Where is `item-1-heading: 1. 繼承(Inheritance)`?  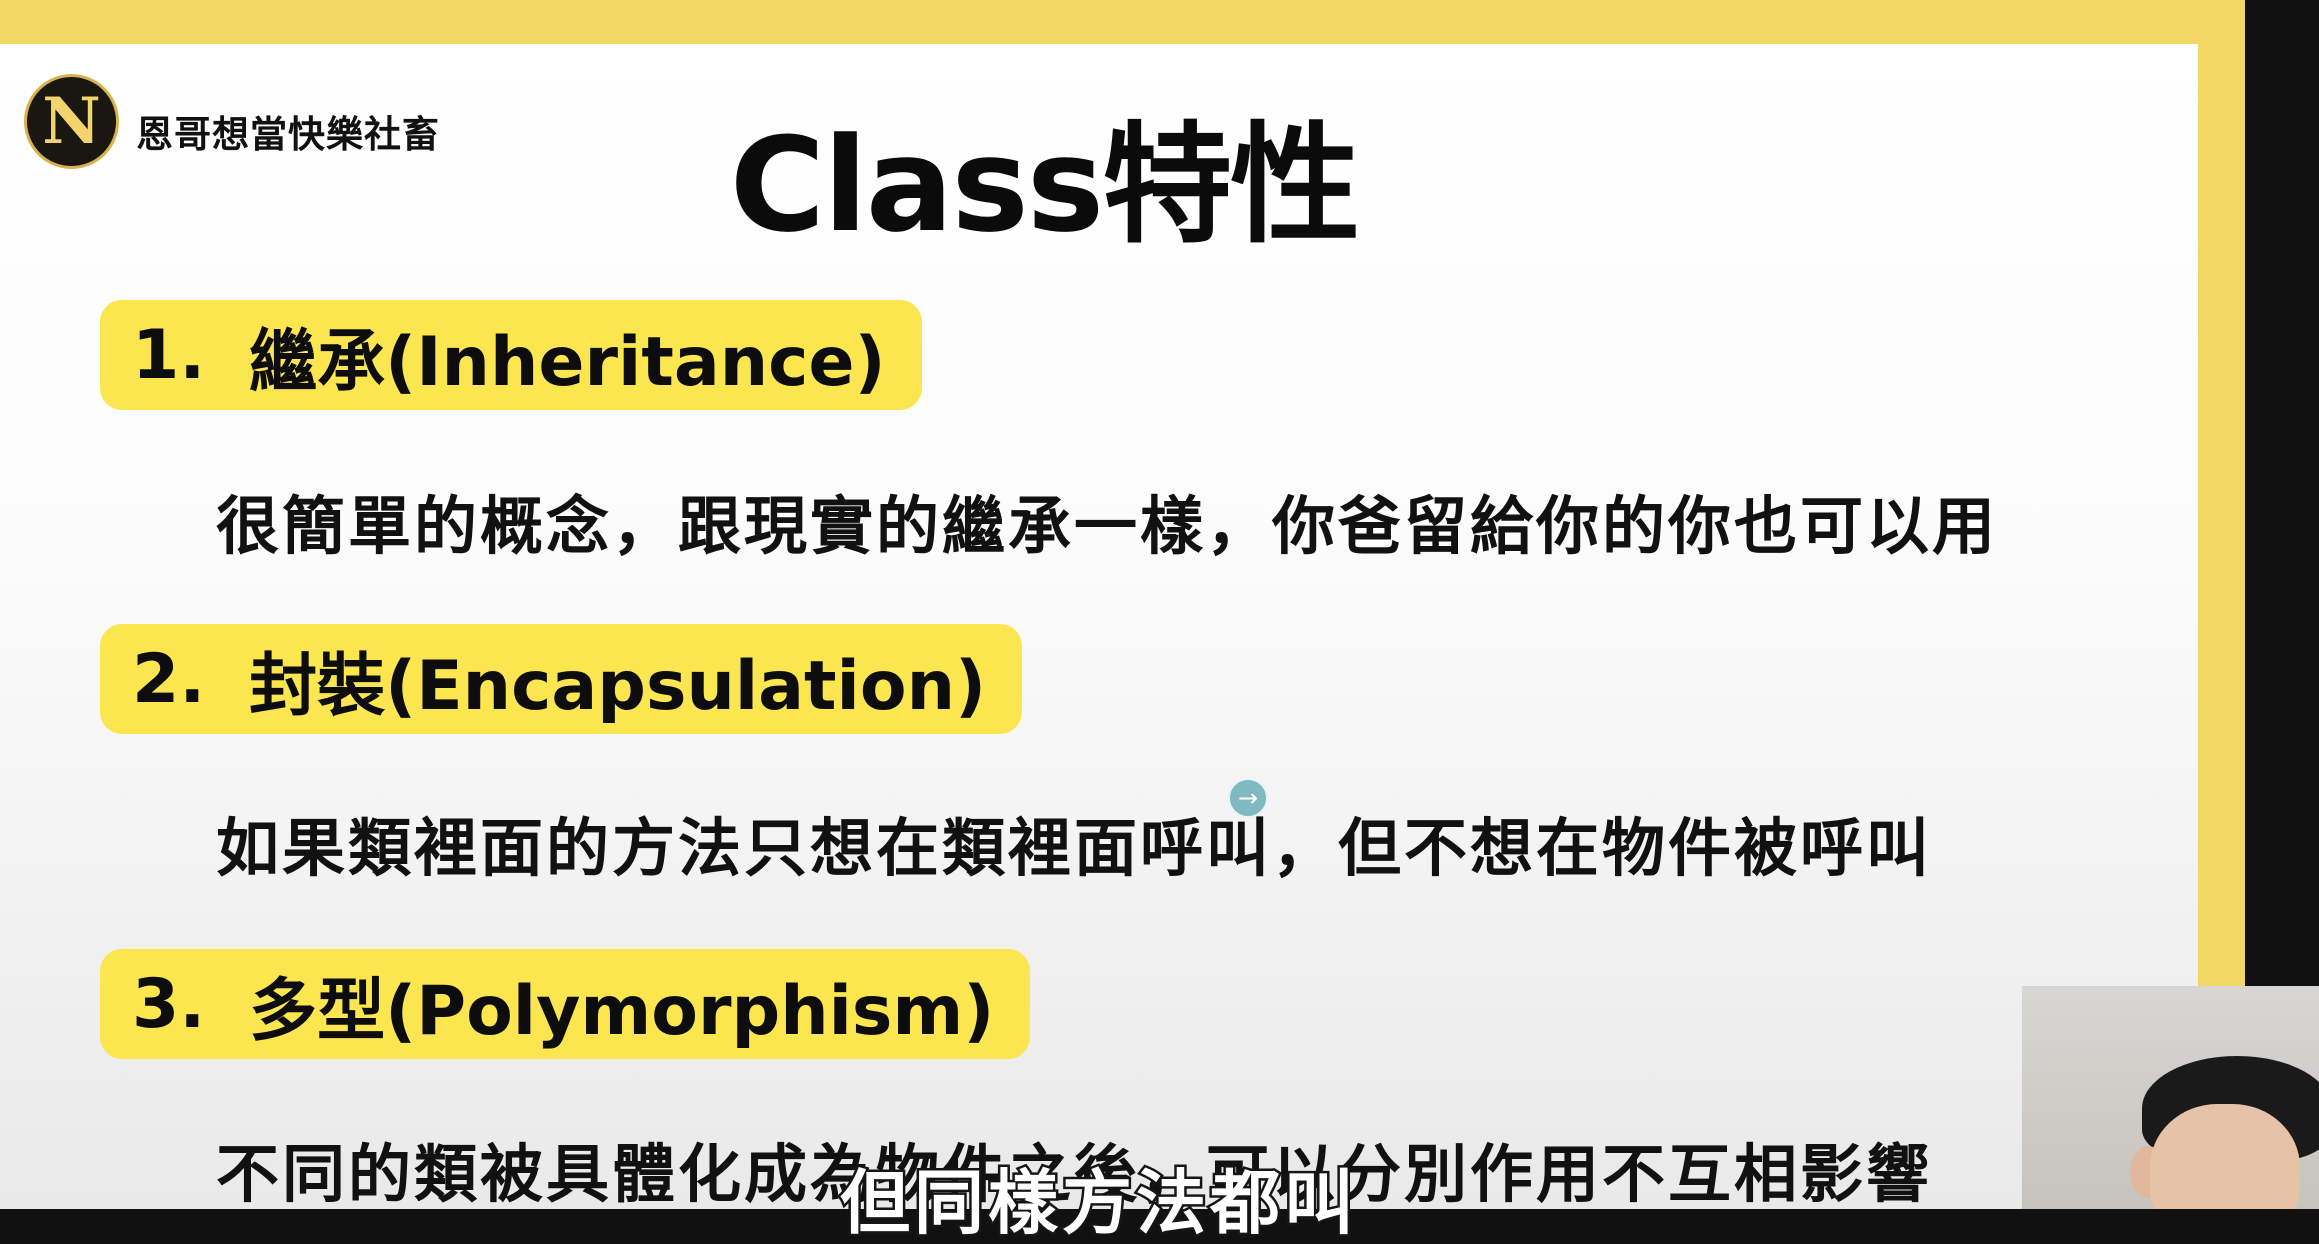 item-1-heading: 1. 繼承(Inheritance) is located at coordinates (511, 355).